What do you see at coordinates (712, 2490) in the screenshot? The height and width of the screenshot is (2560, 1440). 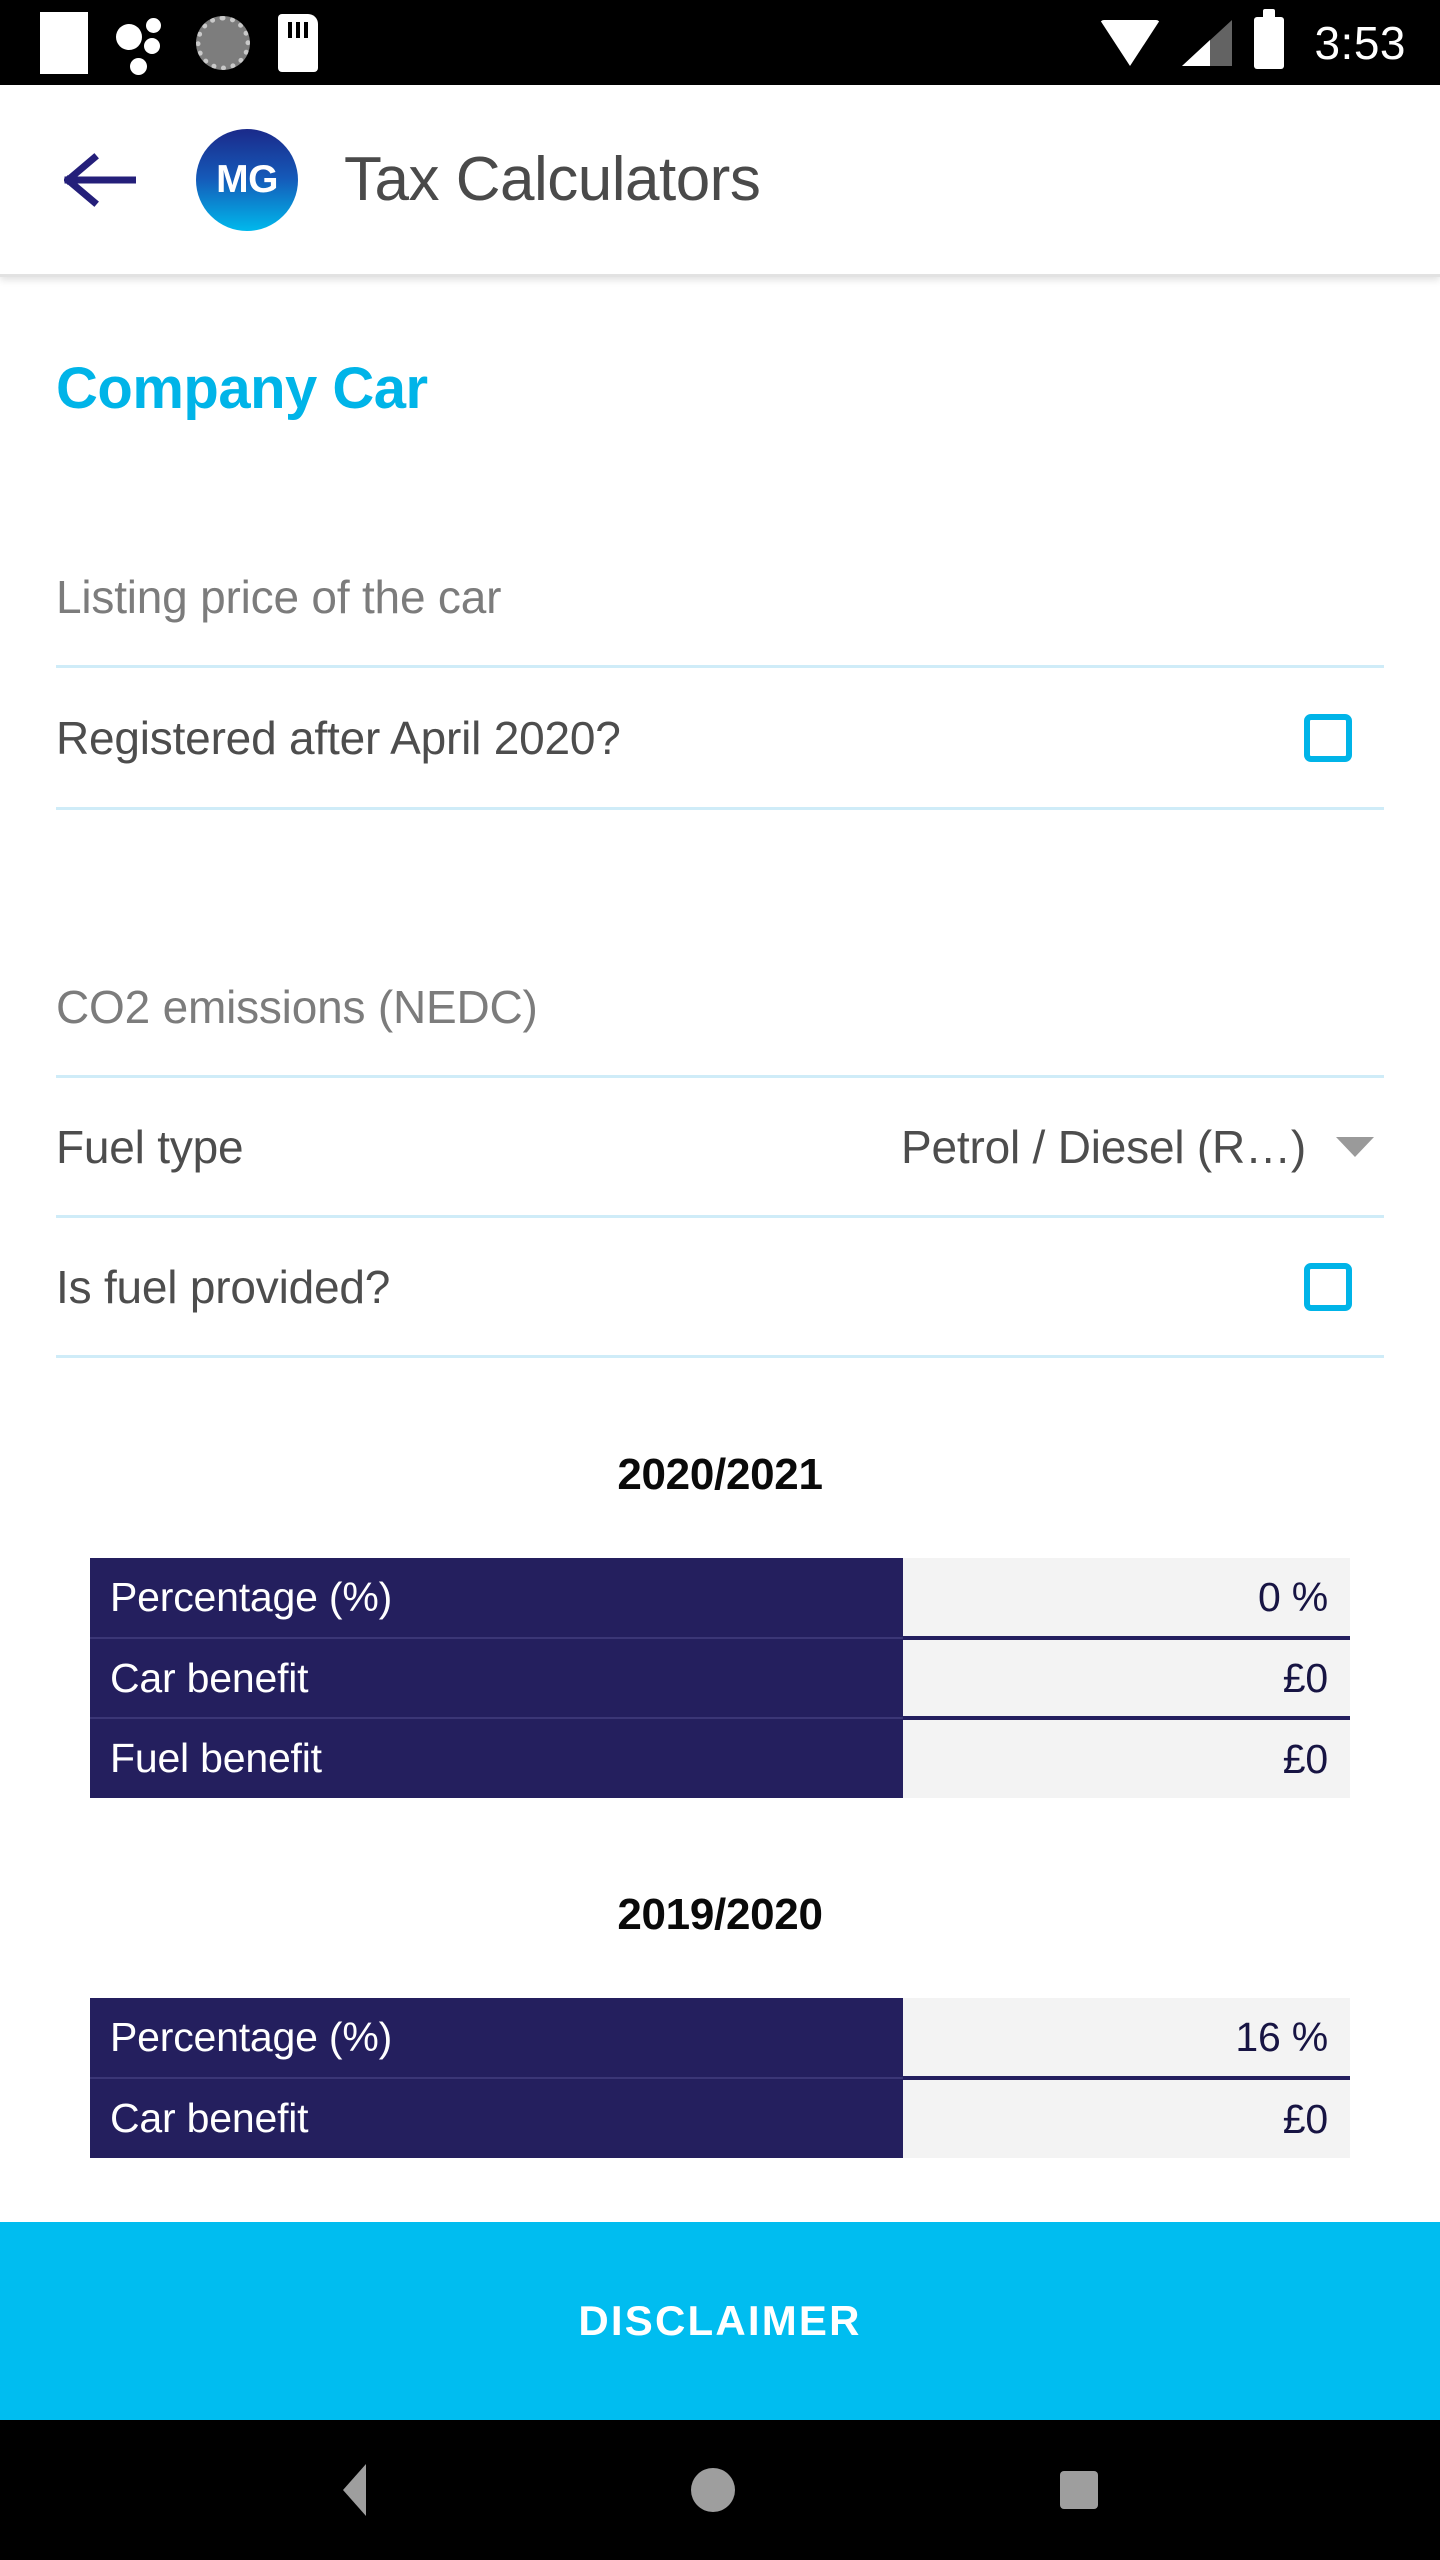 I see `nav-home-icon` at bounding box center [712, 2490].